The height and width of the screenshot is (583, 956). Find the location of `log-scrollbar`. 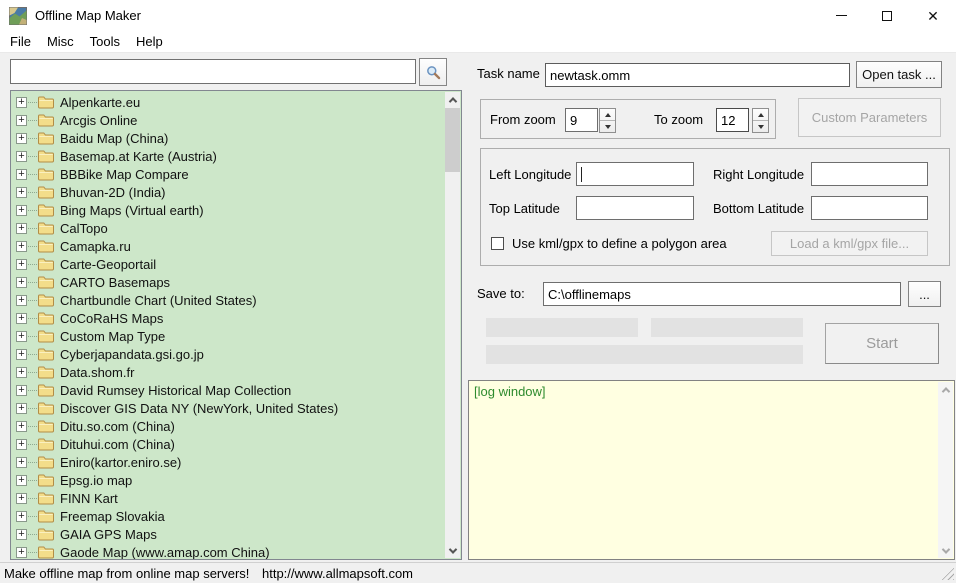

log-scrollbar is located at coordinates (945, 470).